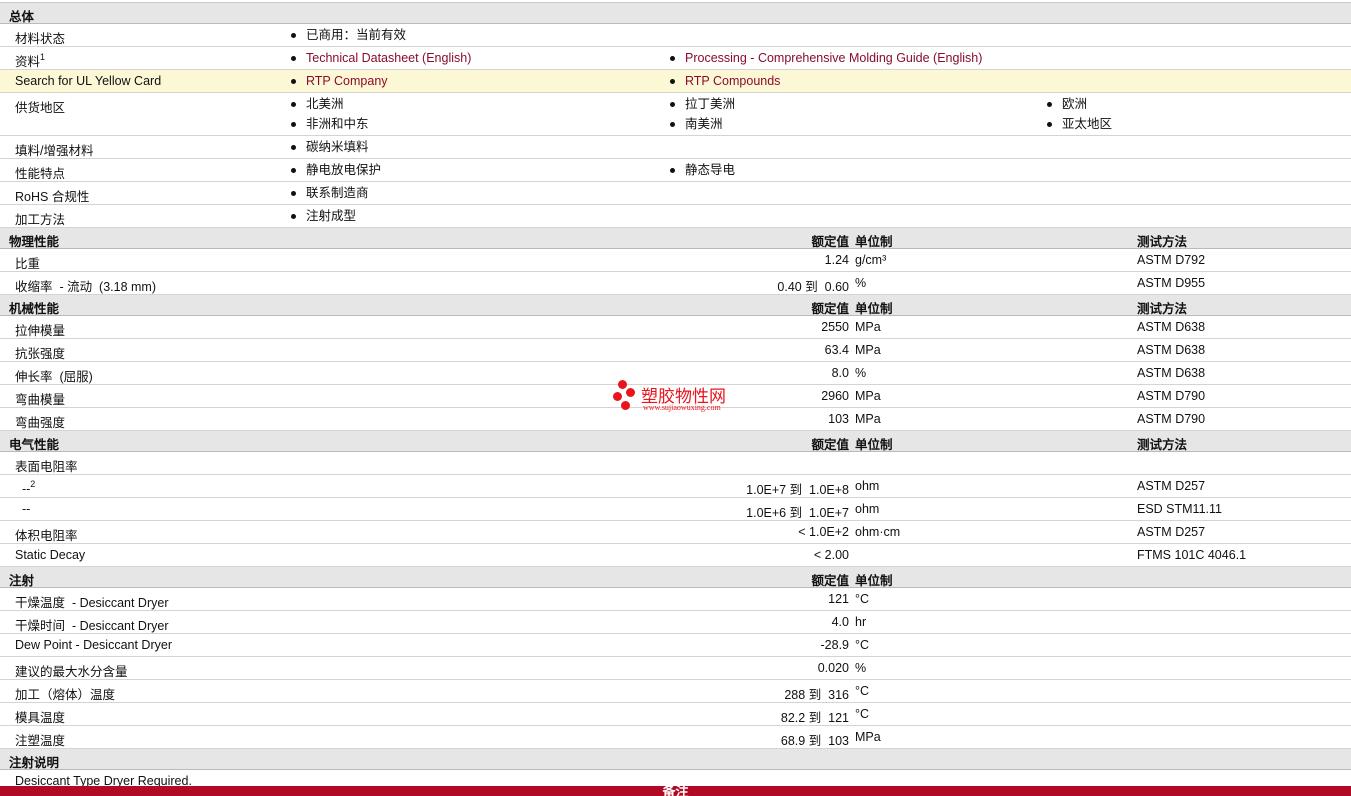 The height and width of the screenshot is (796, 1351). I want to click on section-header: 电气性能 额定值 单位制 测试方法, so click(675, 441).